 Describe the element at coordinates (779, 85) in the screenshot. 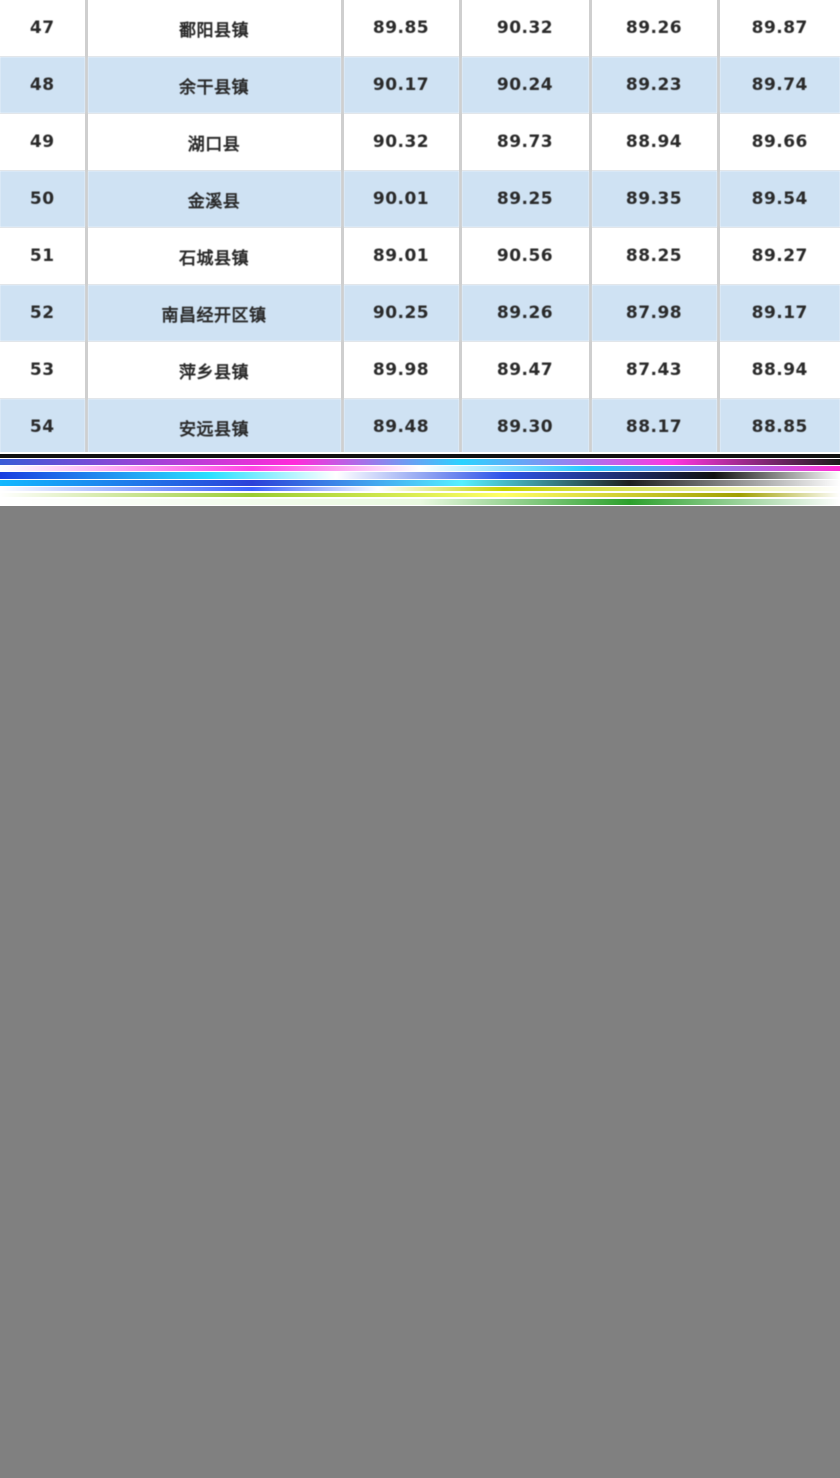

I see `value-cell: 89.74` at that location.